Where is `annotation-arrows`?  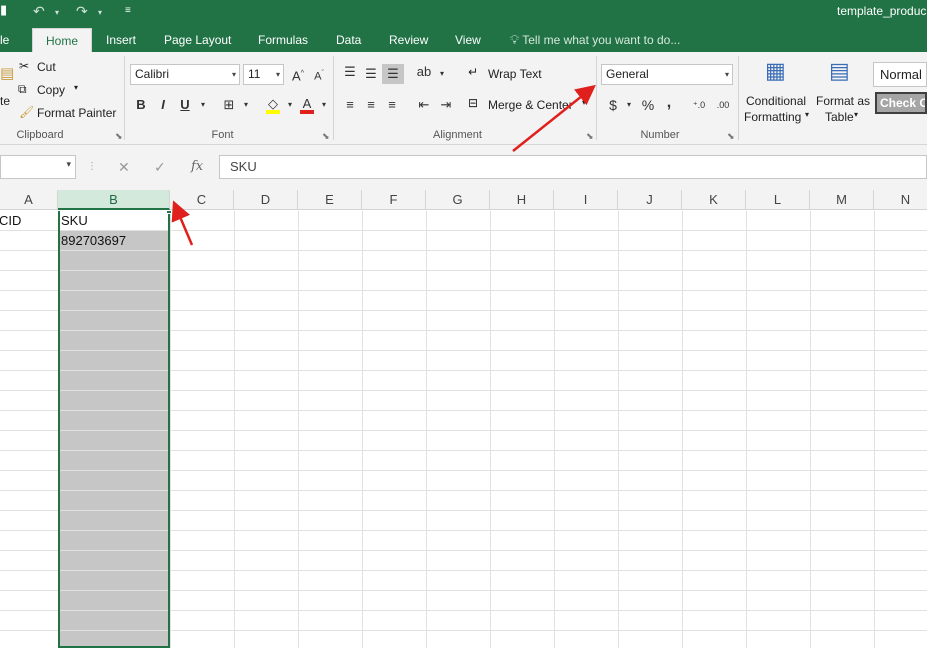
annotation-arrows is located at coordinates (383, 165).